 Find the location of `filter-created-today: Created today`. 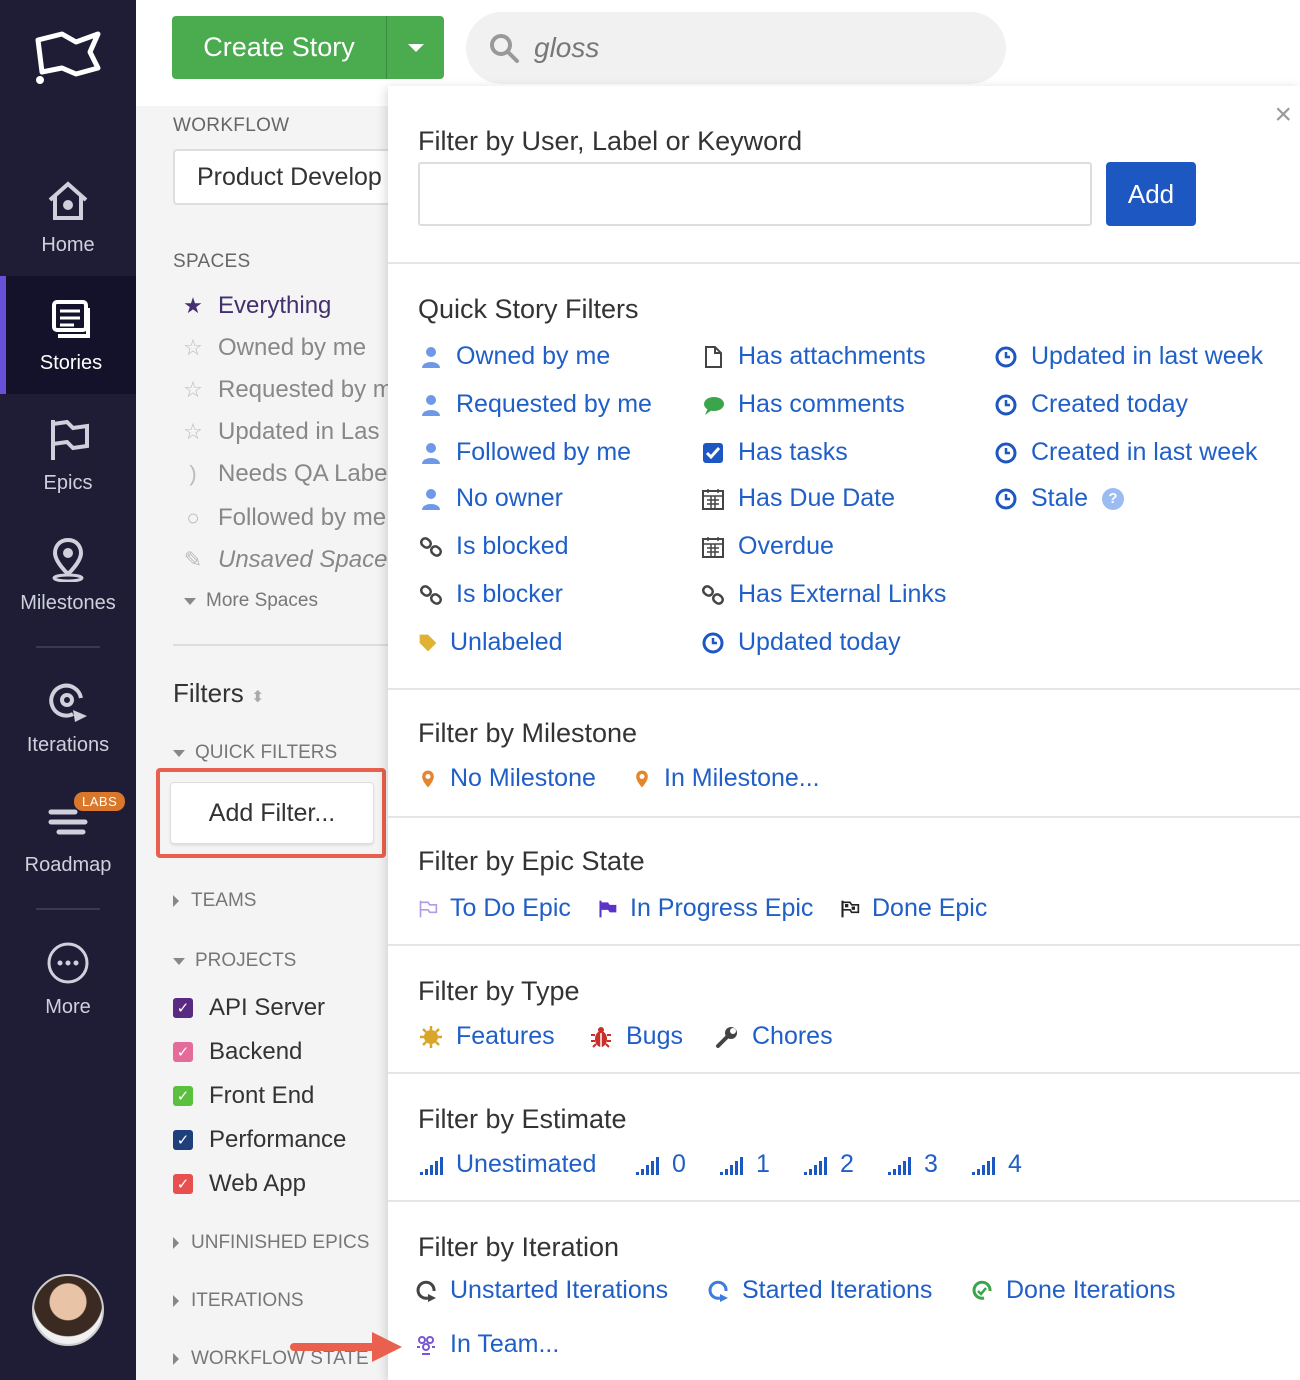

filter-created-today: Created today is located at coordinates (1090, 404).